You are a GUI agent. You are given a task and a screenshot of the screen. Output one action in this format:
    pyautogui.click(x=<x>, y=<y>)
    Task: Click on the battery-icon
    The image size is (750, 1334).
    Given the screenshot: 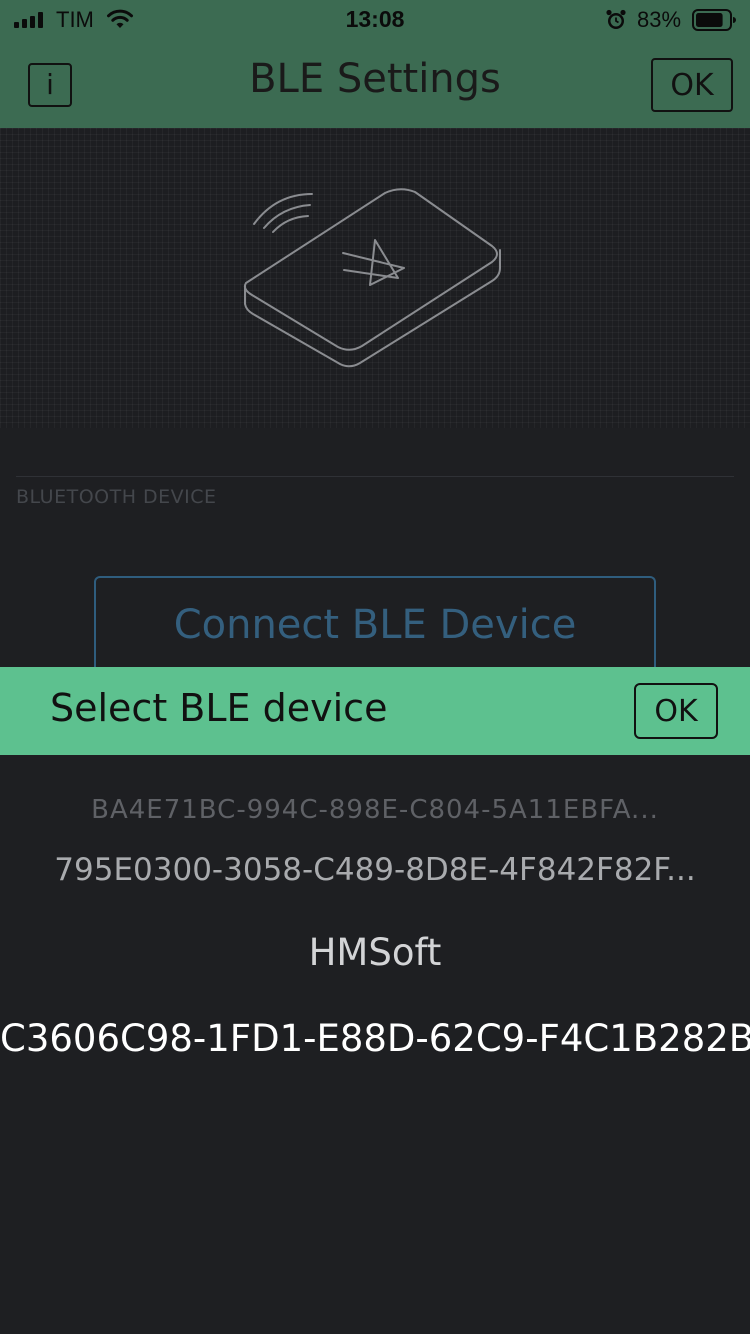 What is the action you would take?
    pyautogui.click(x=714, y=20)
    